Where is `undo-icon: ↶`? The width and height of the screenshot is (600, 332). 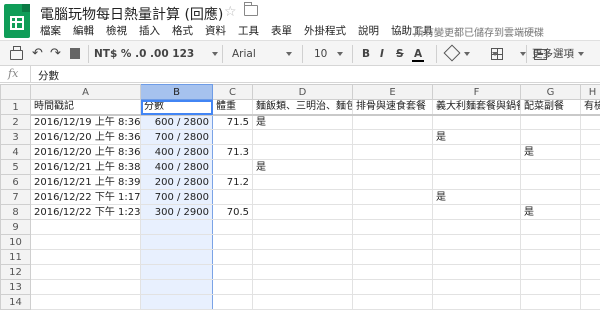 undo-icon: ↶ is located at coordinates (37, 54).